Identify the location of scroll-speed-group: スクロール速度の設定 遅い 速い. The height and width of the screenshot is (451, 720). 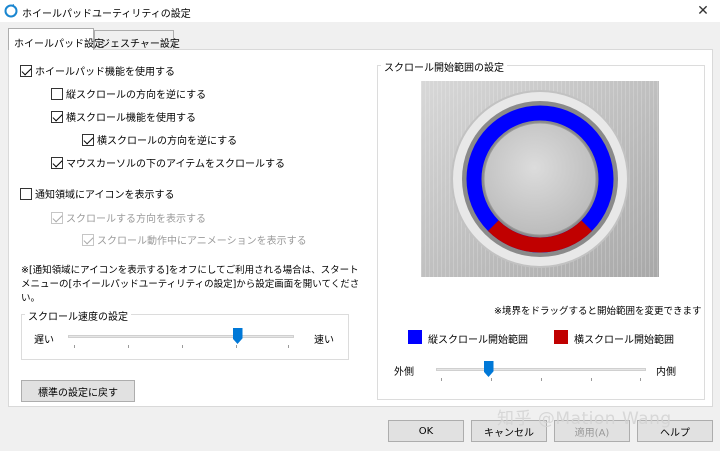
(185, 334).